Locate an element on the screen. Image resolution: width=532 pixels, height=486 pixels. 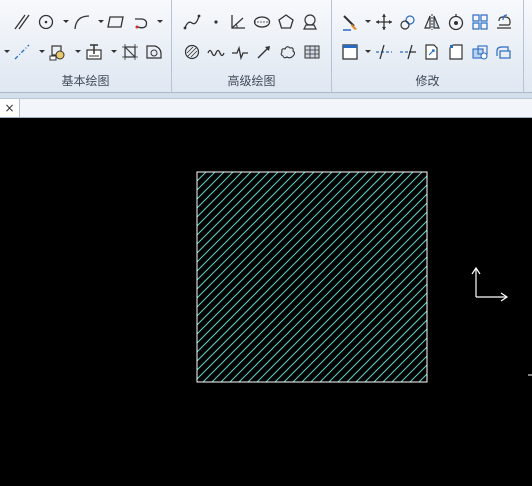
extend-icon is located at coordinates (408, 52).